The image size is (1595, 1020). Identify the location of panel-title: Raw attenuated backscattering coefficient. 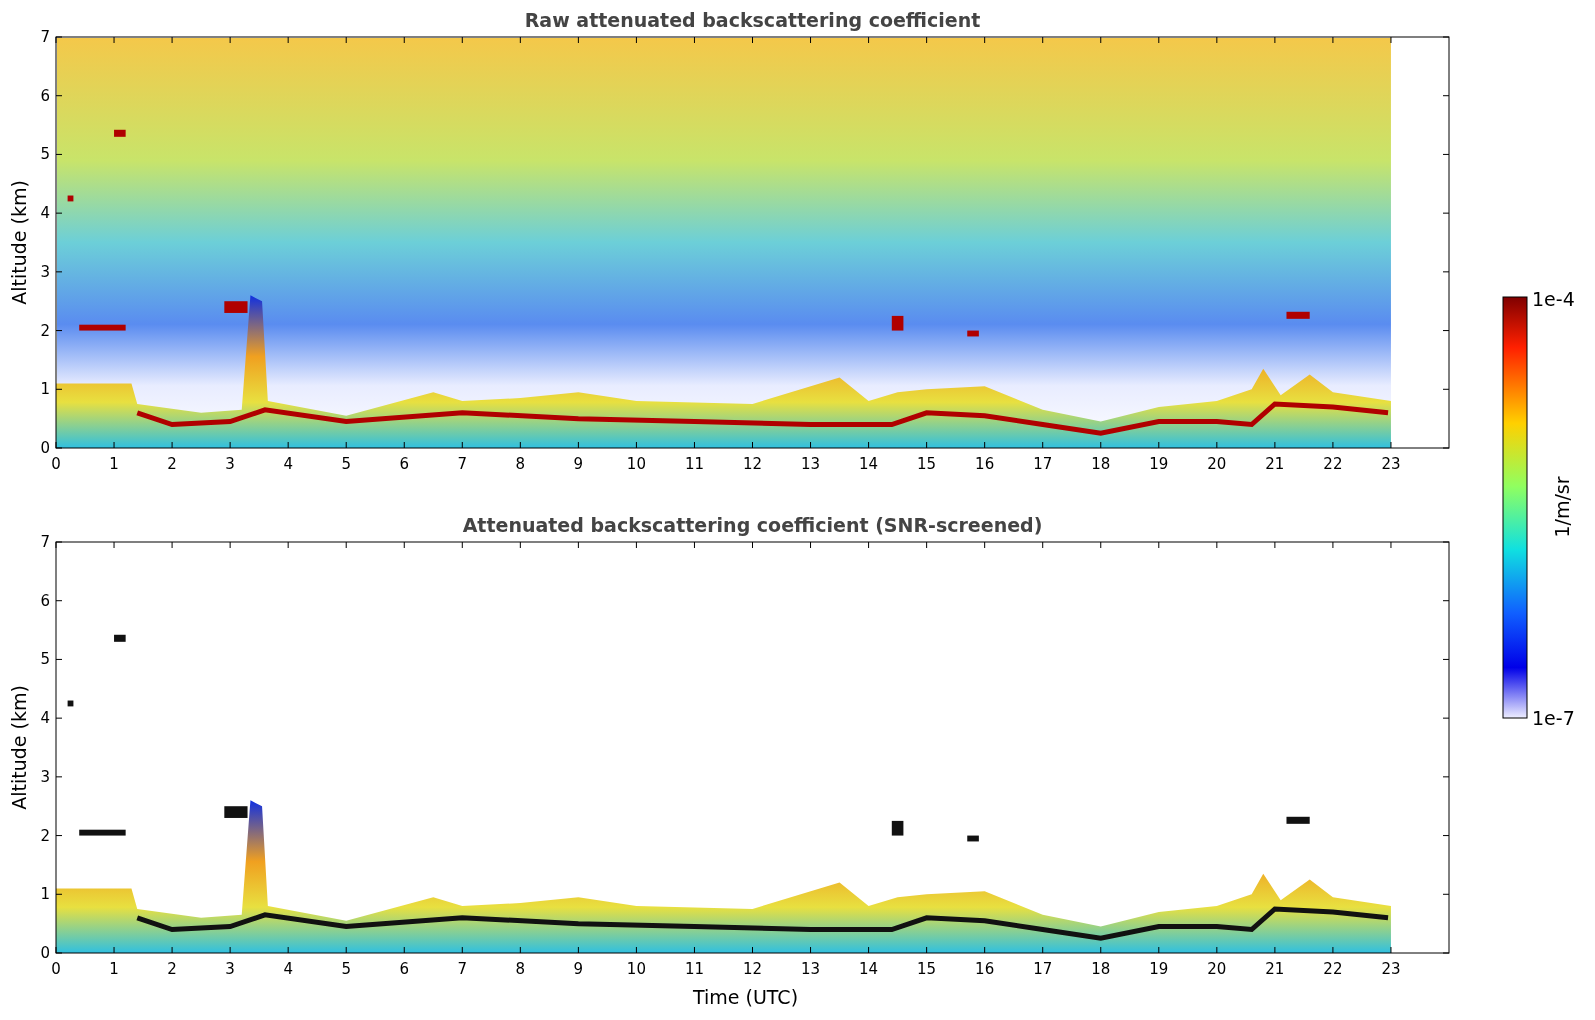
(752, 20).